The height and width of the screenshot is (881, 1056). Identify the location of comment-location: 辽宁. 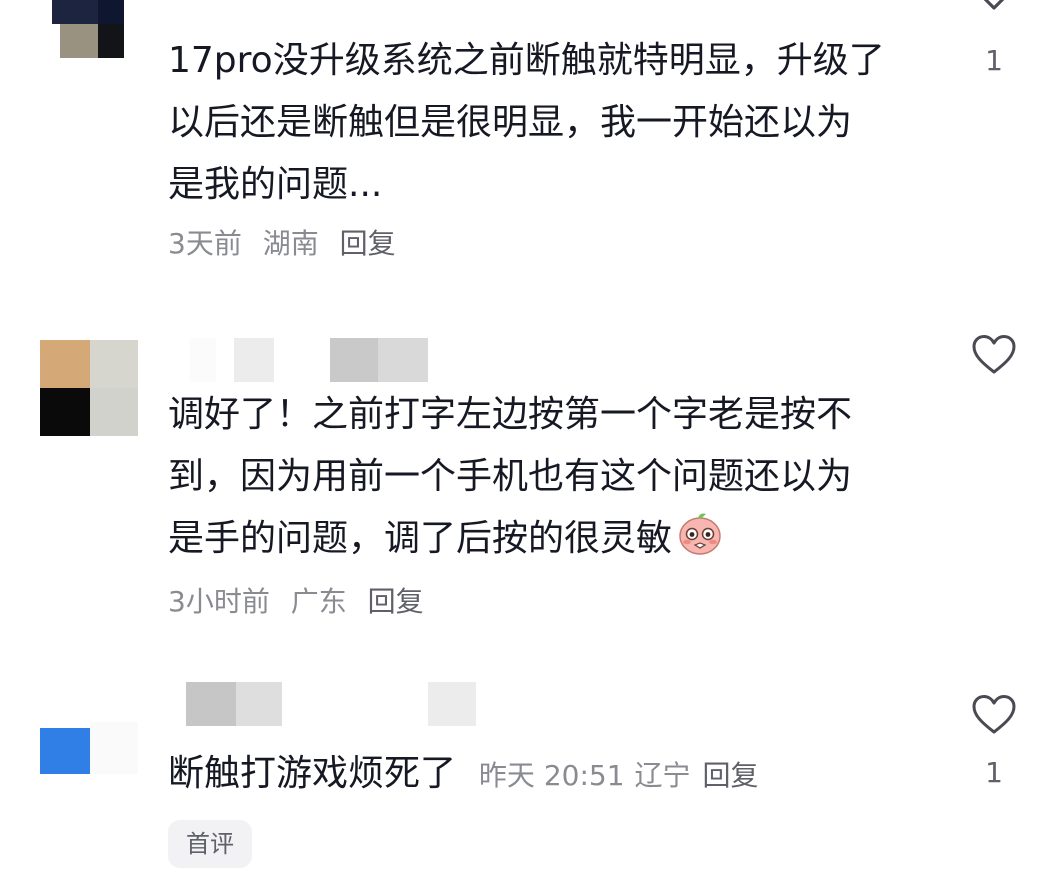
(662, 775).